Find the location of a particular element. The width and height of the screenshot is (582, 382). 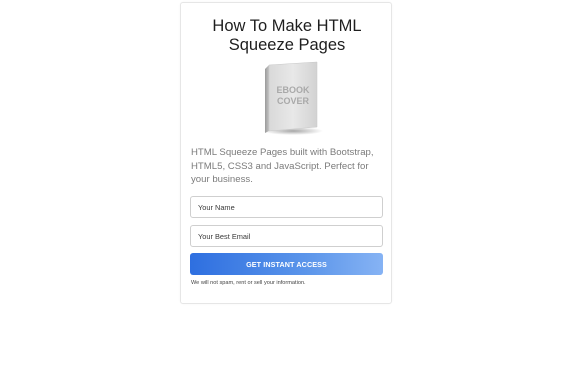

get-instant-access-button: GET INSTANT ACCESS is located at coordinates (286, 264).